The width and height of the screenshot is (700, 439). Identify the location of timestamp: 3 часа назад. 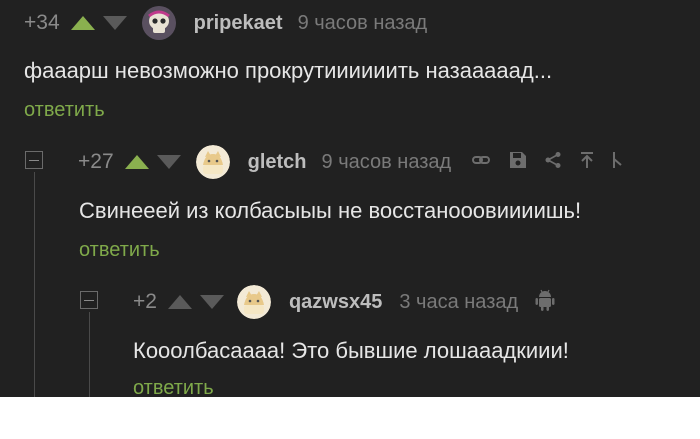
(458, 302).